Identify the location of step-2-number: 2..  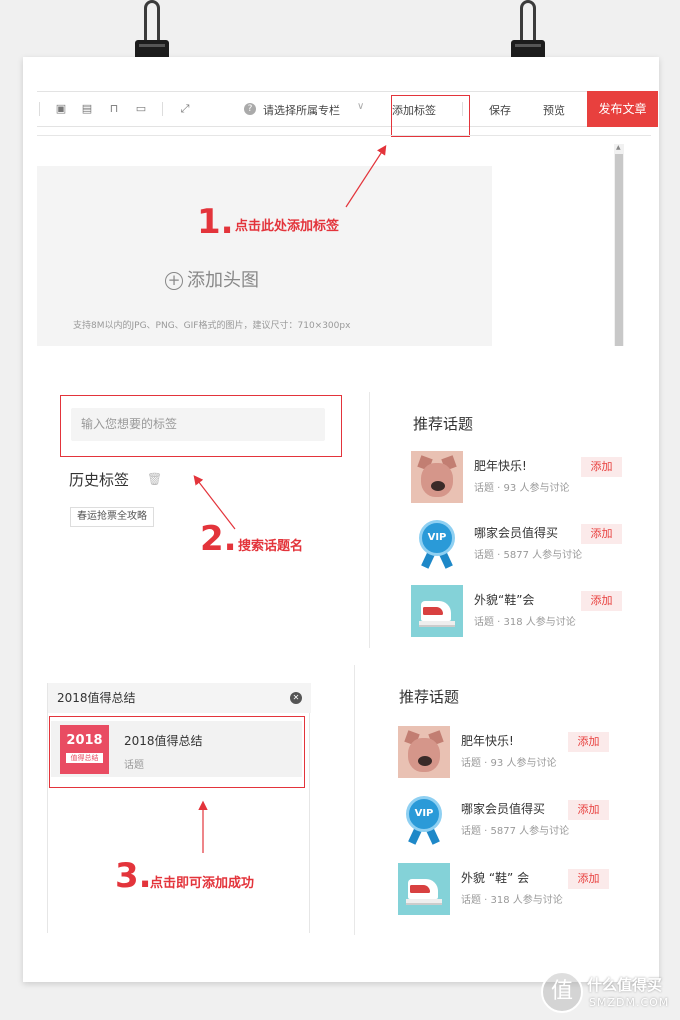
(218, 539).